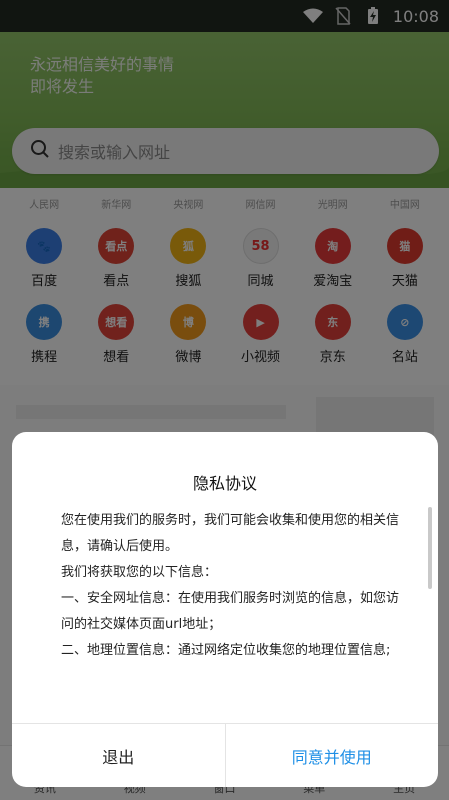 This screenshot has height=800, width=449. I want to click on dialog-paragraph: 一、安全网址信息：在使用我们服务时浏览的信息，如您访问的社交媒体页面url地址；, so click(230, 611).